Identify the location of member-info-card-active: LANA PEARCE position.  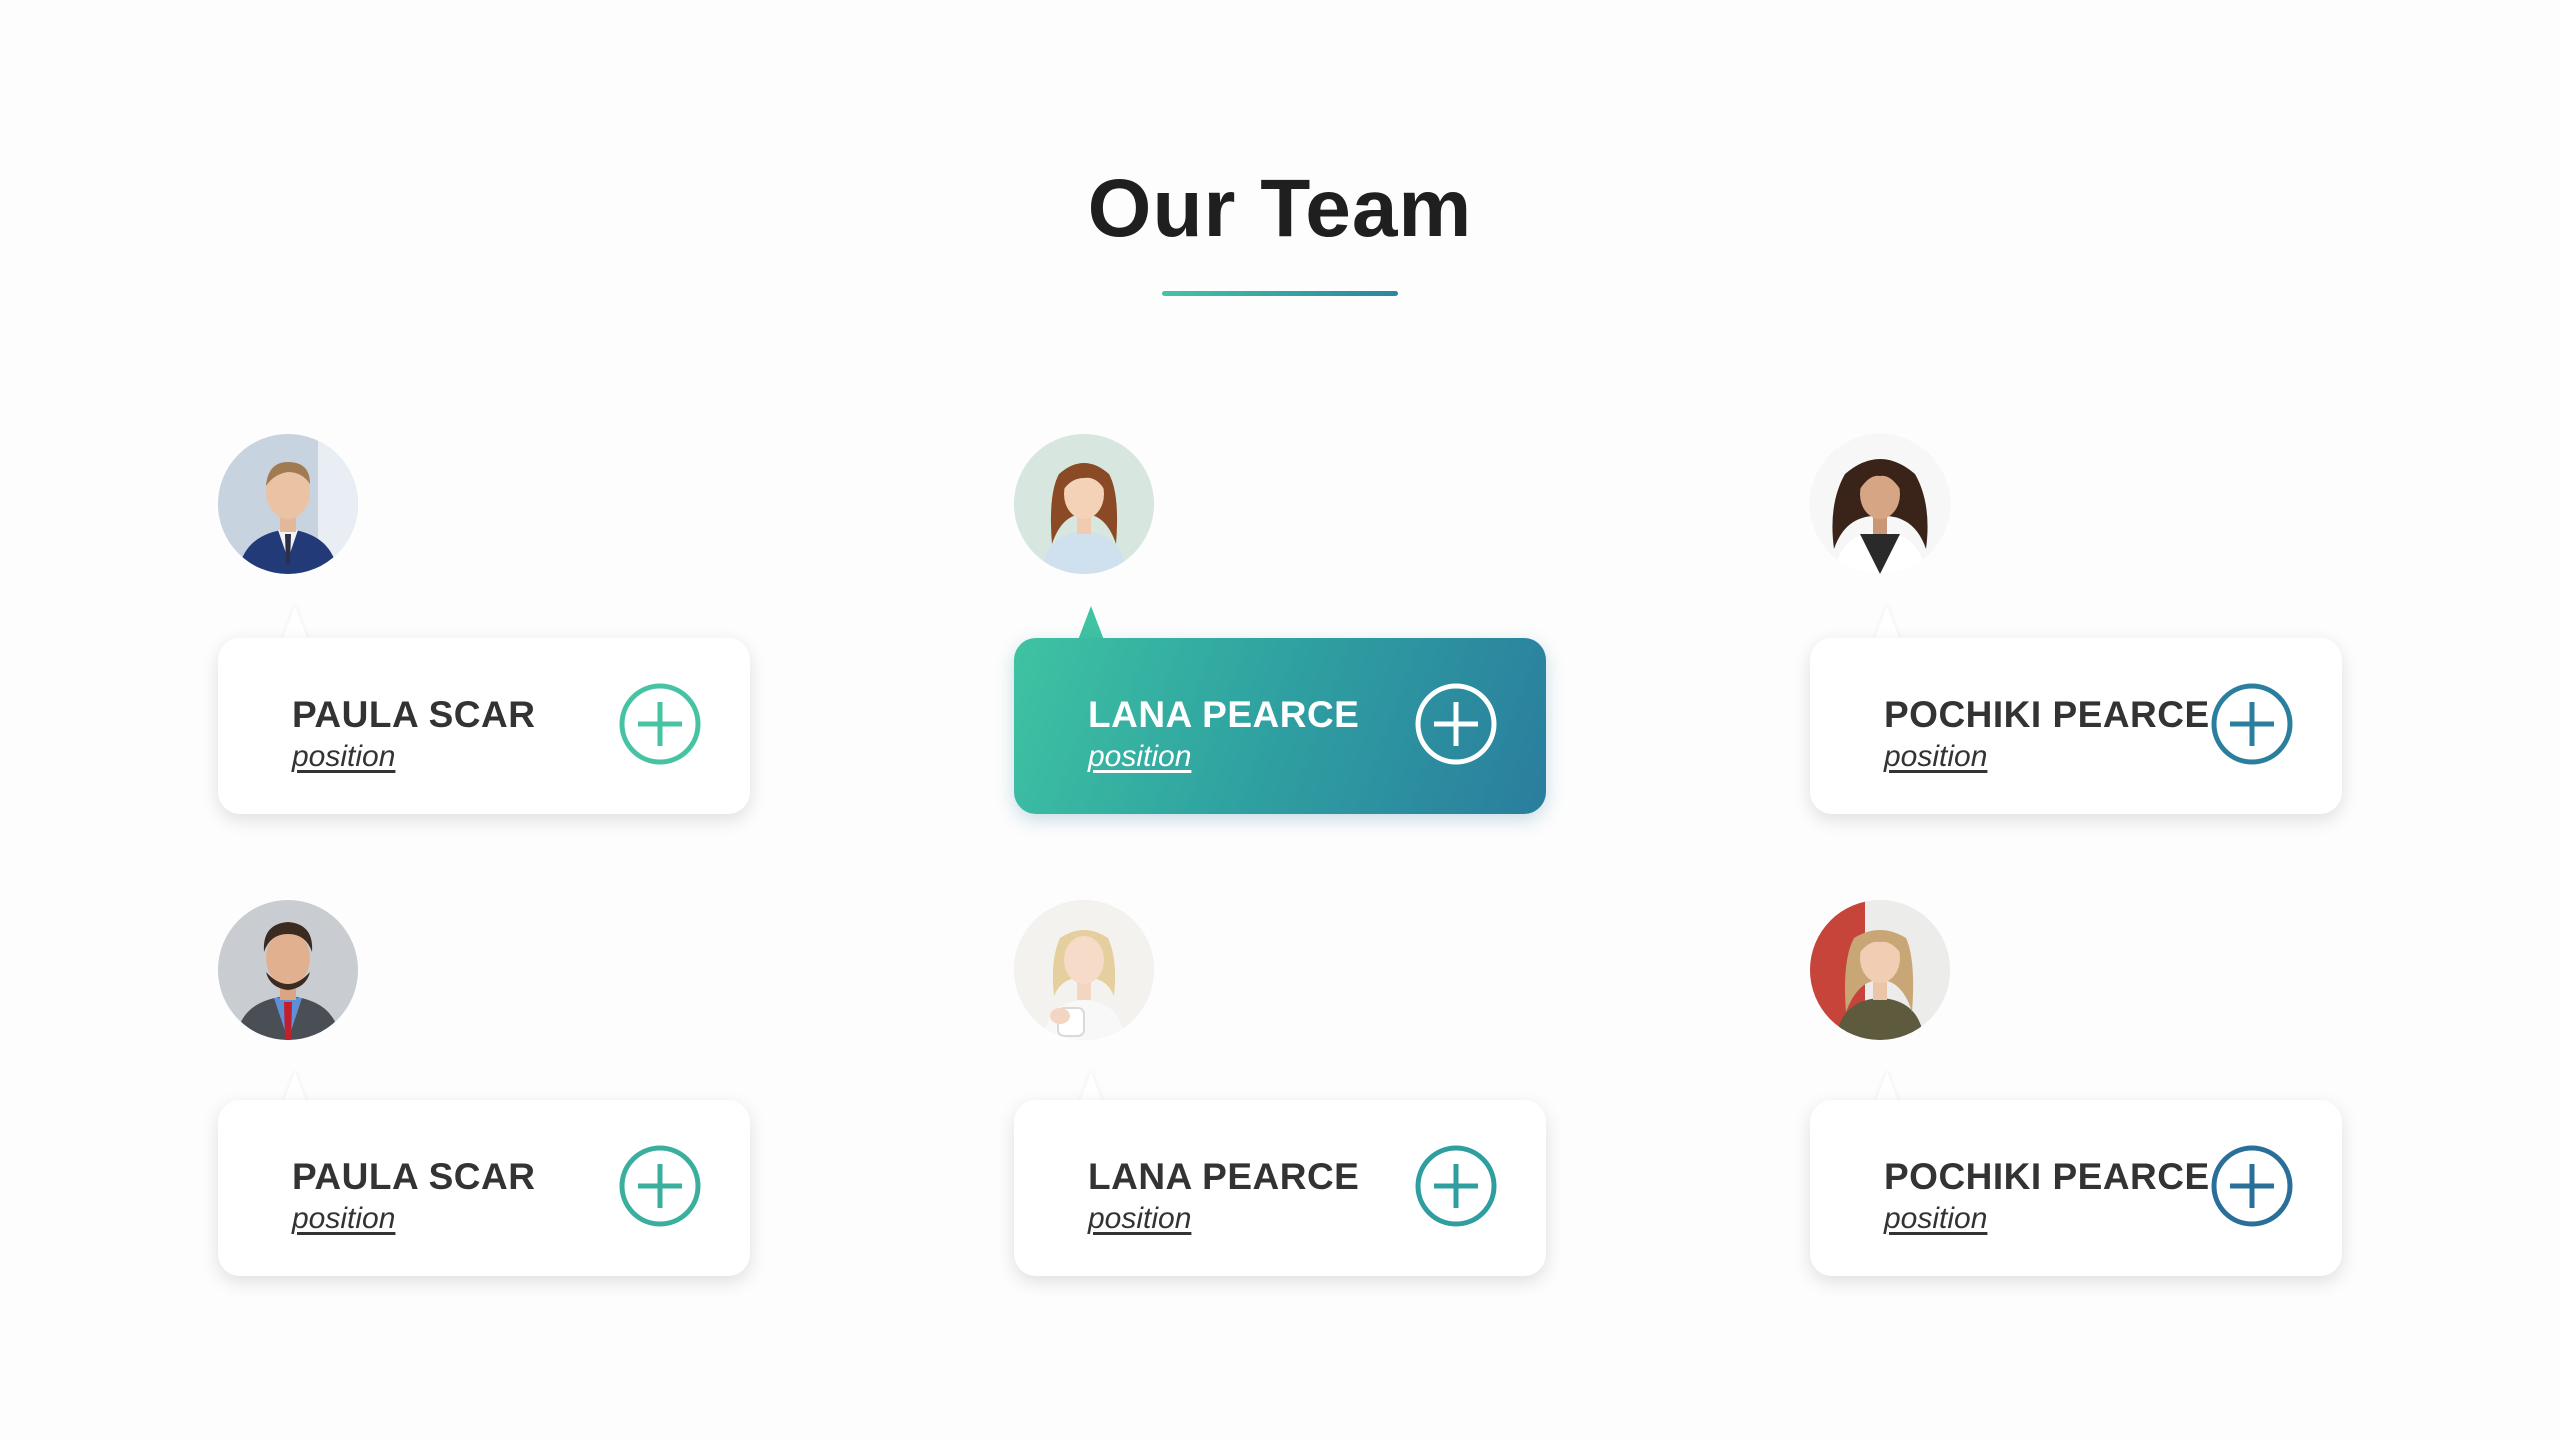
(1280, 726).